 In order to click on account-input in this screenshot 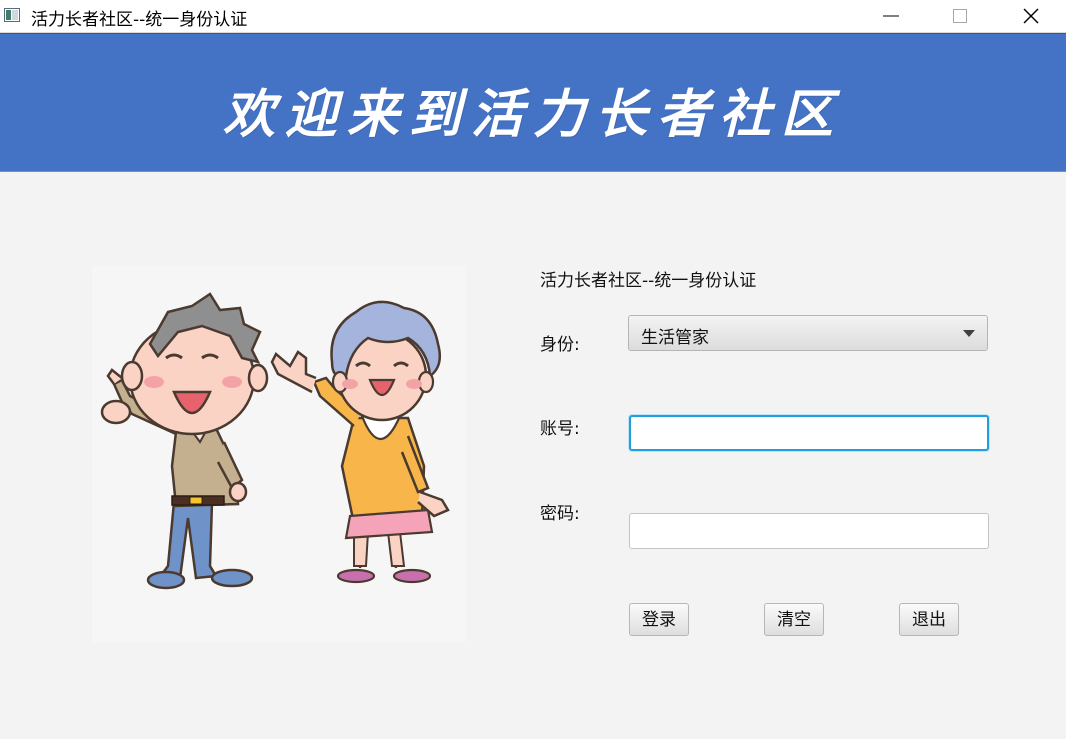, I will do `click(809, 433)`.